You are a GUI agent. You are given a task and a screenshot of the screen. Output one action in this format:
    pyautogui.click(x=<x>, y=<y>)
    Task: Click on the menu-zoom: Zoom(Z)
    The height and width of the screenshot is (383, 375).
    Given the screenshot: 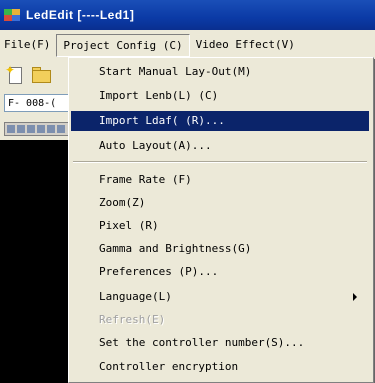 What is the action you would take?
    pyautogui.click(x=220, y=203)
    